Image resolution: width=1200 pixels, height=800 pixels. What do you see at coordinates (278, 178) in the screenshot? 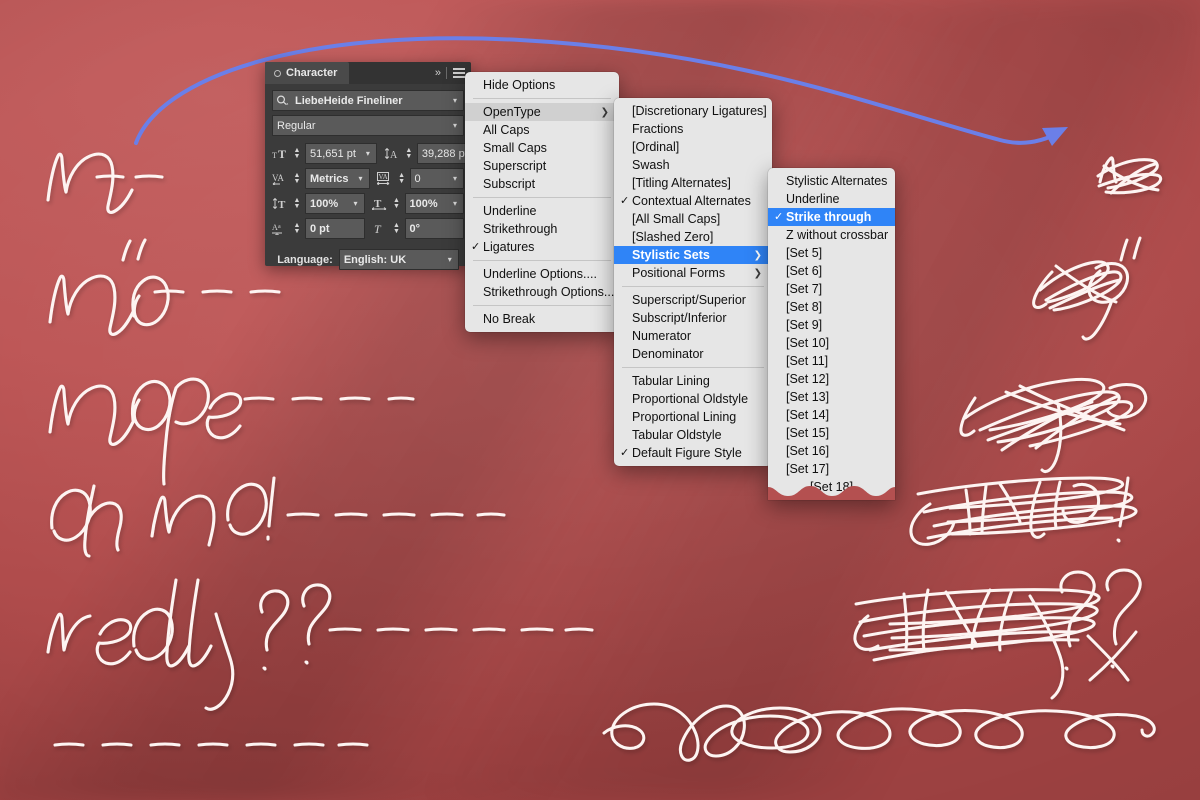
I see `svg-text: VA` at bounding box center [278, 178].